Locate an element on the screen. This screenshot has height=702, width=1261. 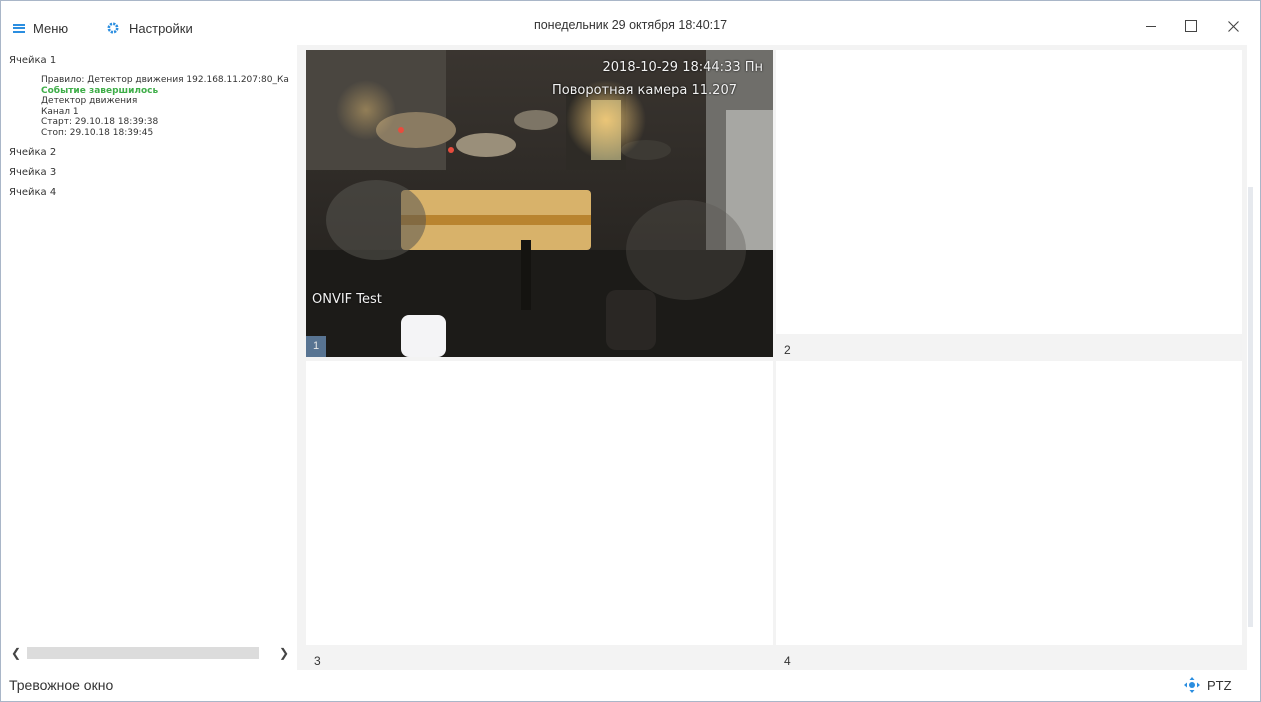
menu-button: Меню is located at coordinates (40, 28).